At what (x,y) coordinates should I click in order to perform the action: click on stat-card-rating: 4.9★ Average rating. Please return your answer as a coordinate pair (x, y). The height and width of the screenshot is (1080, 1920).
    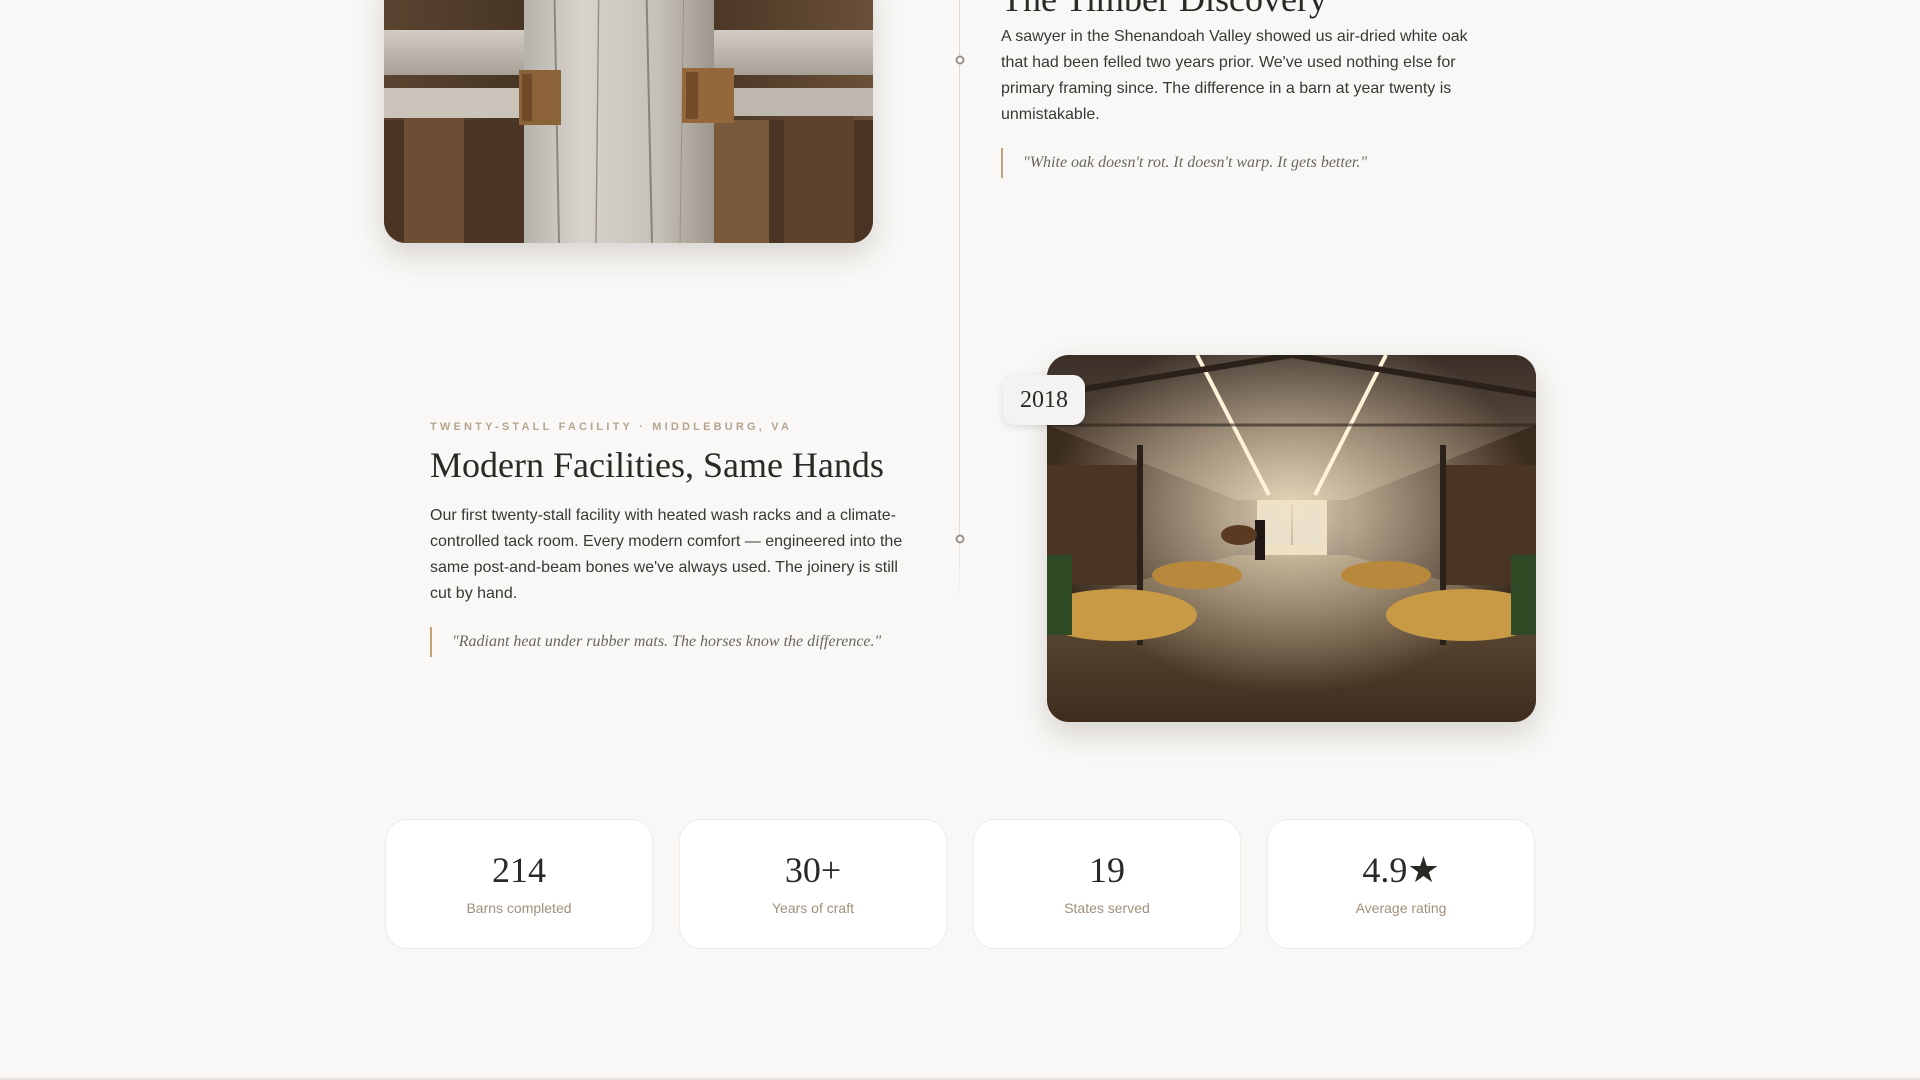
    Looking at the image, I should click on (1401, 884).